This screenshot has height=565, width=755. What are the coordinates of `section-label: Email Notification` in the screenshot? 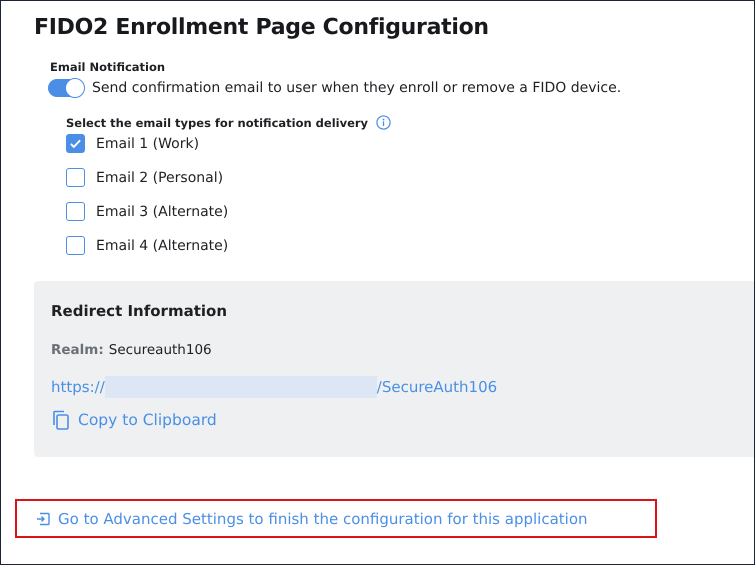 It's located at (108, 67).